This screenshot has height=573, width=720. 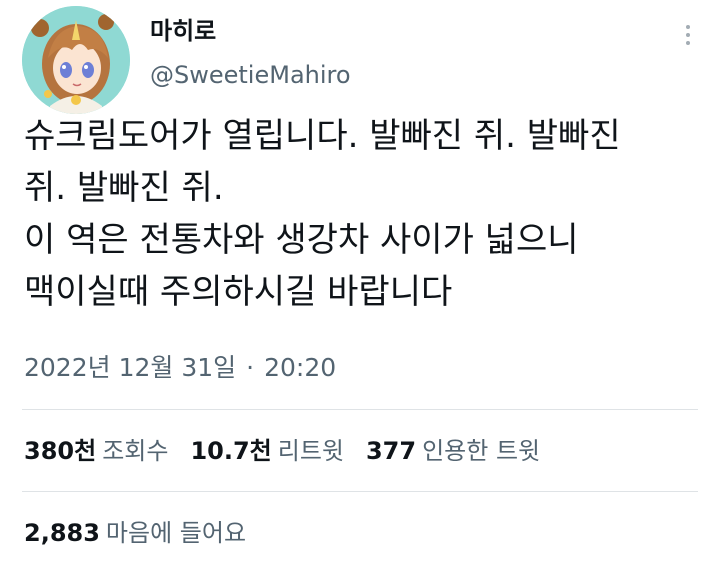 What do you see at coordinates (130, 367) in the screenshot?
I see `tweet-date: 2022년 12월 31일` at bounding box center [130, 367].